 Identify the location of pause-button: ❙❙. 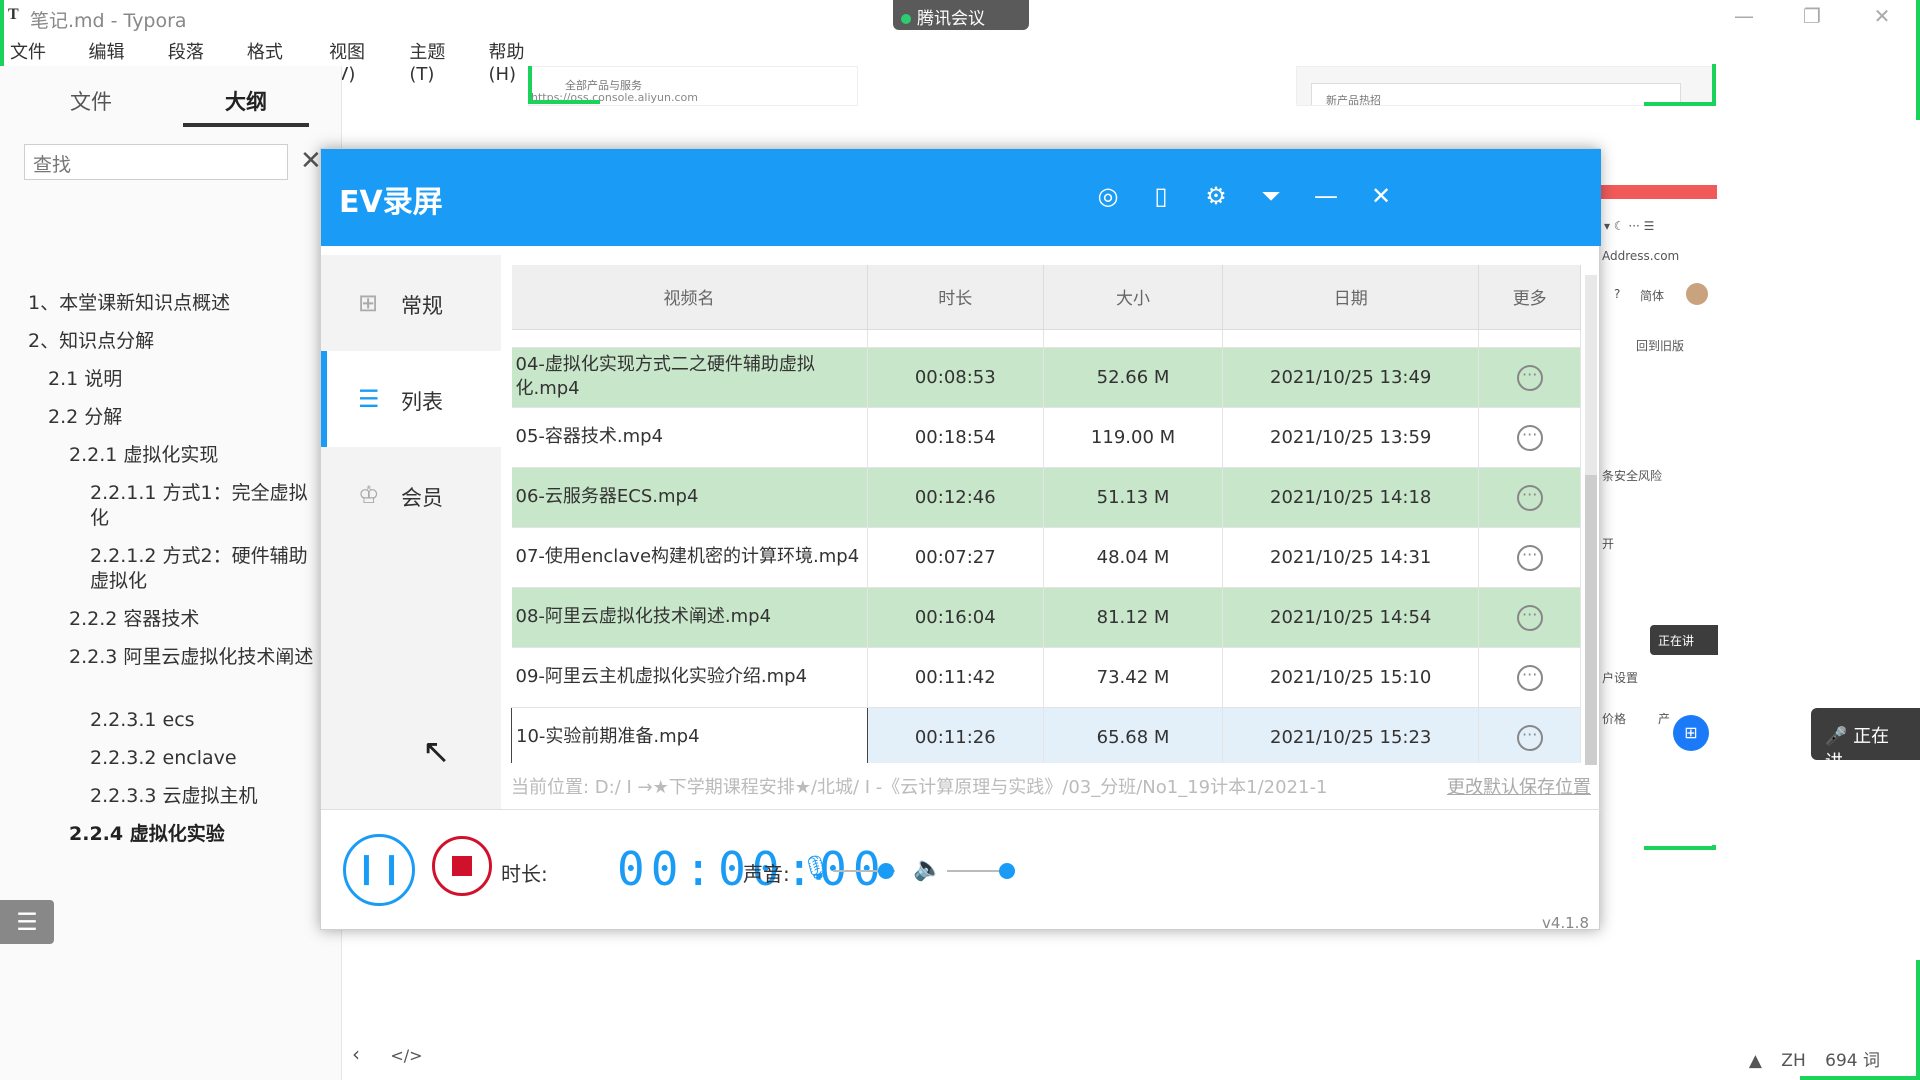
(379, 870).